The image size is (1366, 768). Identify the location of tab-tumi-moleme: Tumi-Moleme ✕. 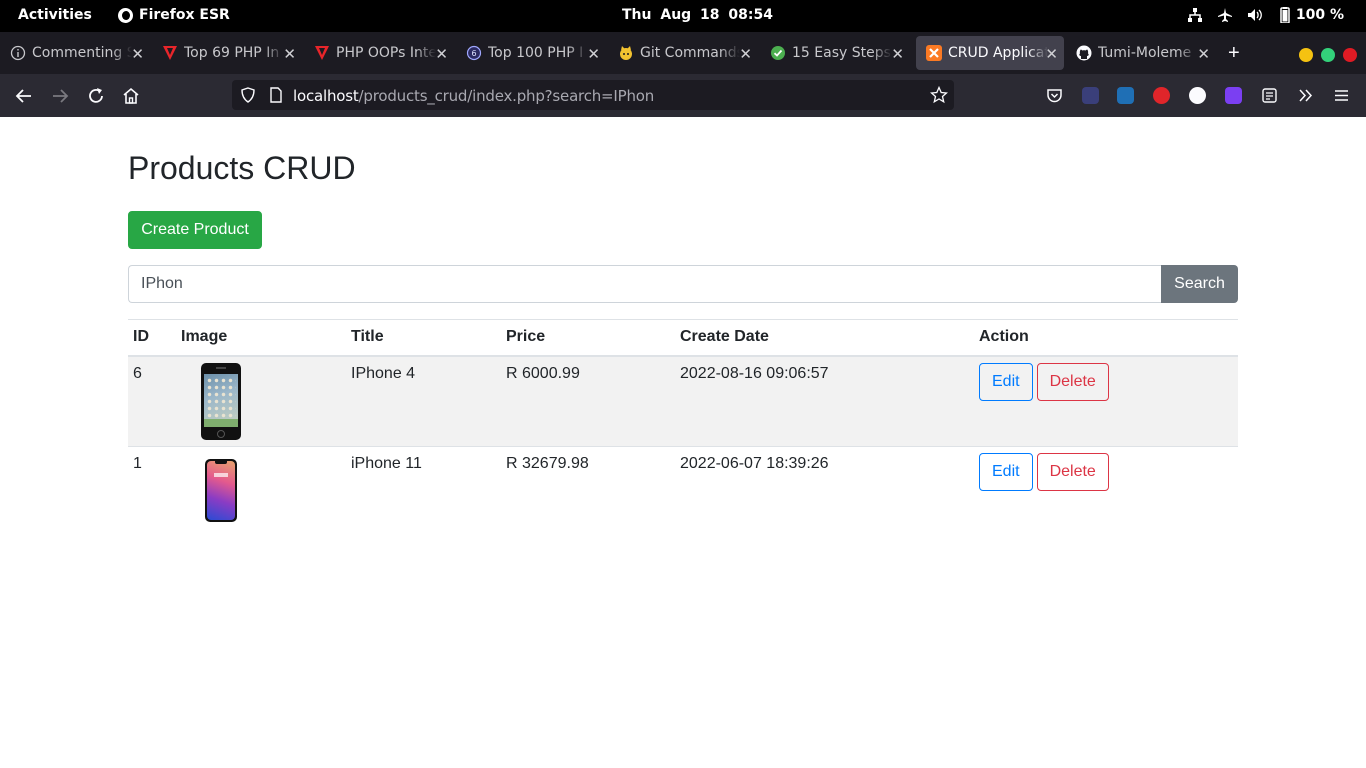
(1141, 53).